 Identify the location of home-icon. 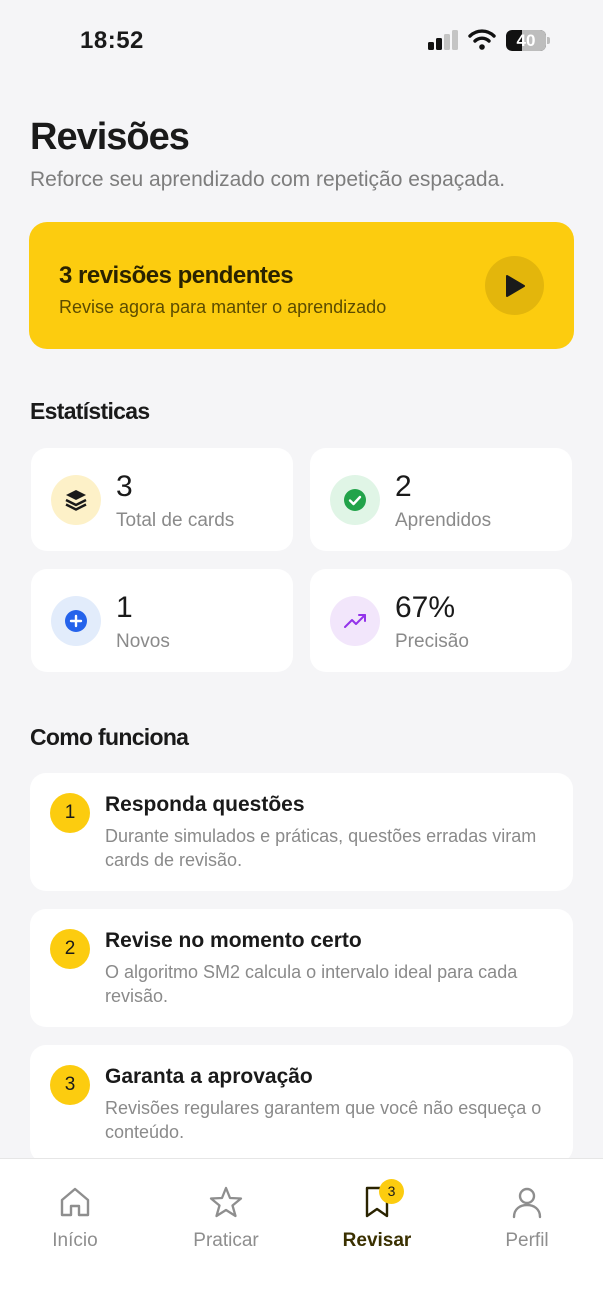
(75, 1202).